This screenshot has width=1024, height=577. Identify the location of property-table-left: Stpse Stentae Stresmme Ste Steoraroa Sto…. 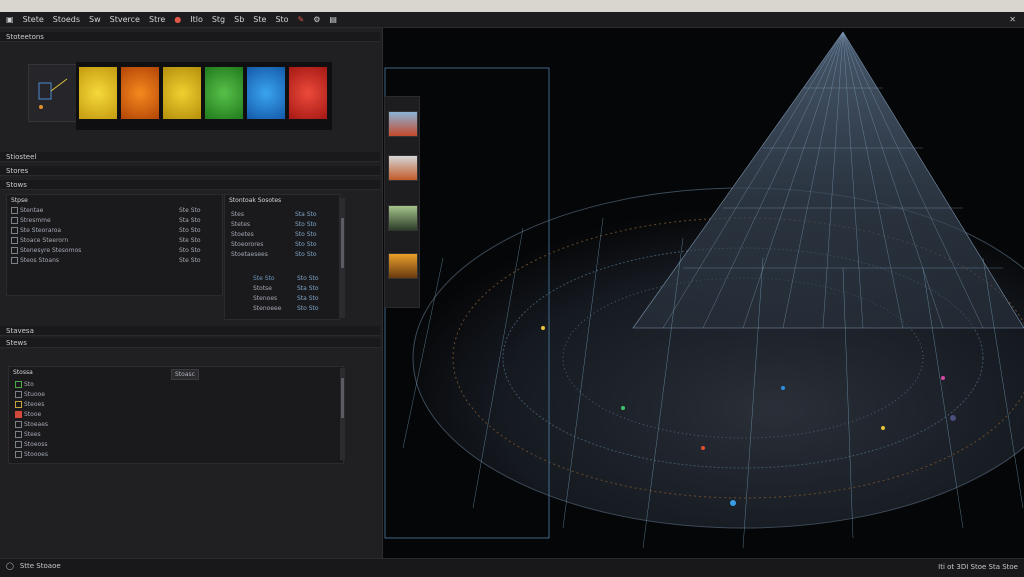
(114, 245).